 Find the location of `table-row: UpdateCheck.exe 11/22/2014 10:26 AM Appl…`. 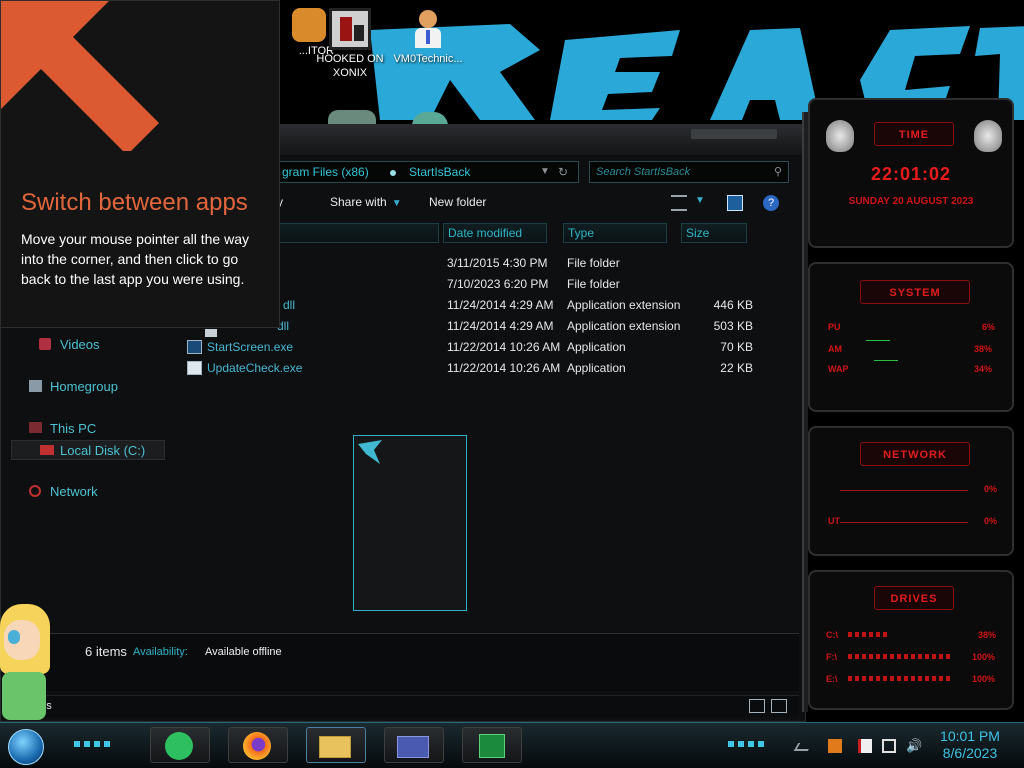

table-row: UpdateCheck.exe 11/22/2014 10:26 AM Appl… is located at coordinates (481, 368).